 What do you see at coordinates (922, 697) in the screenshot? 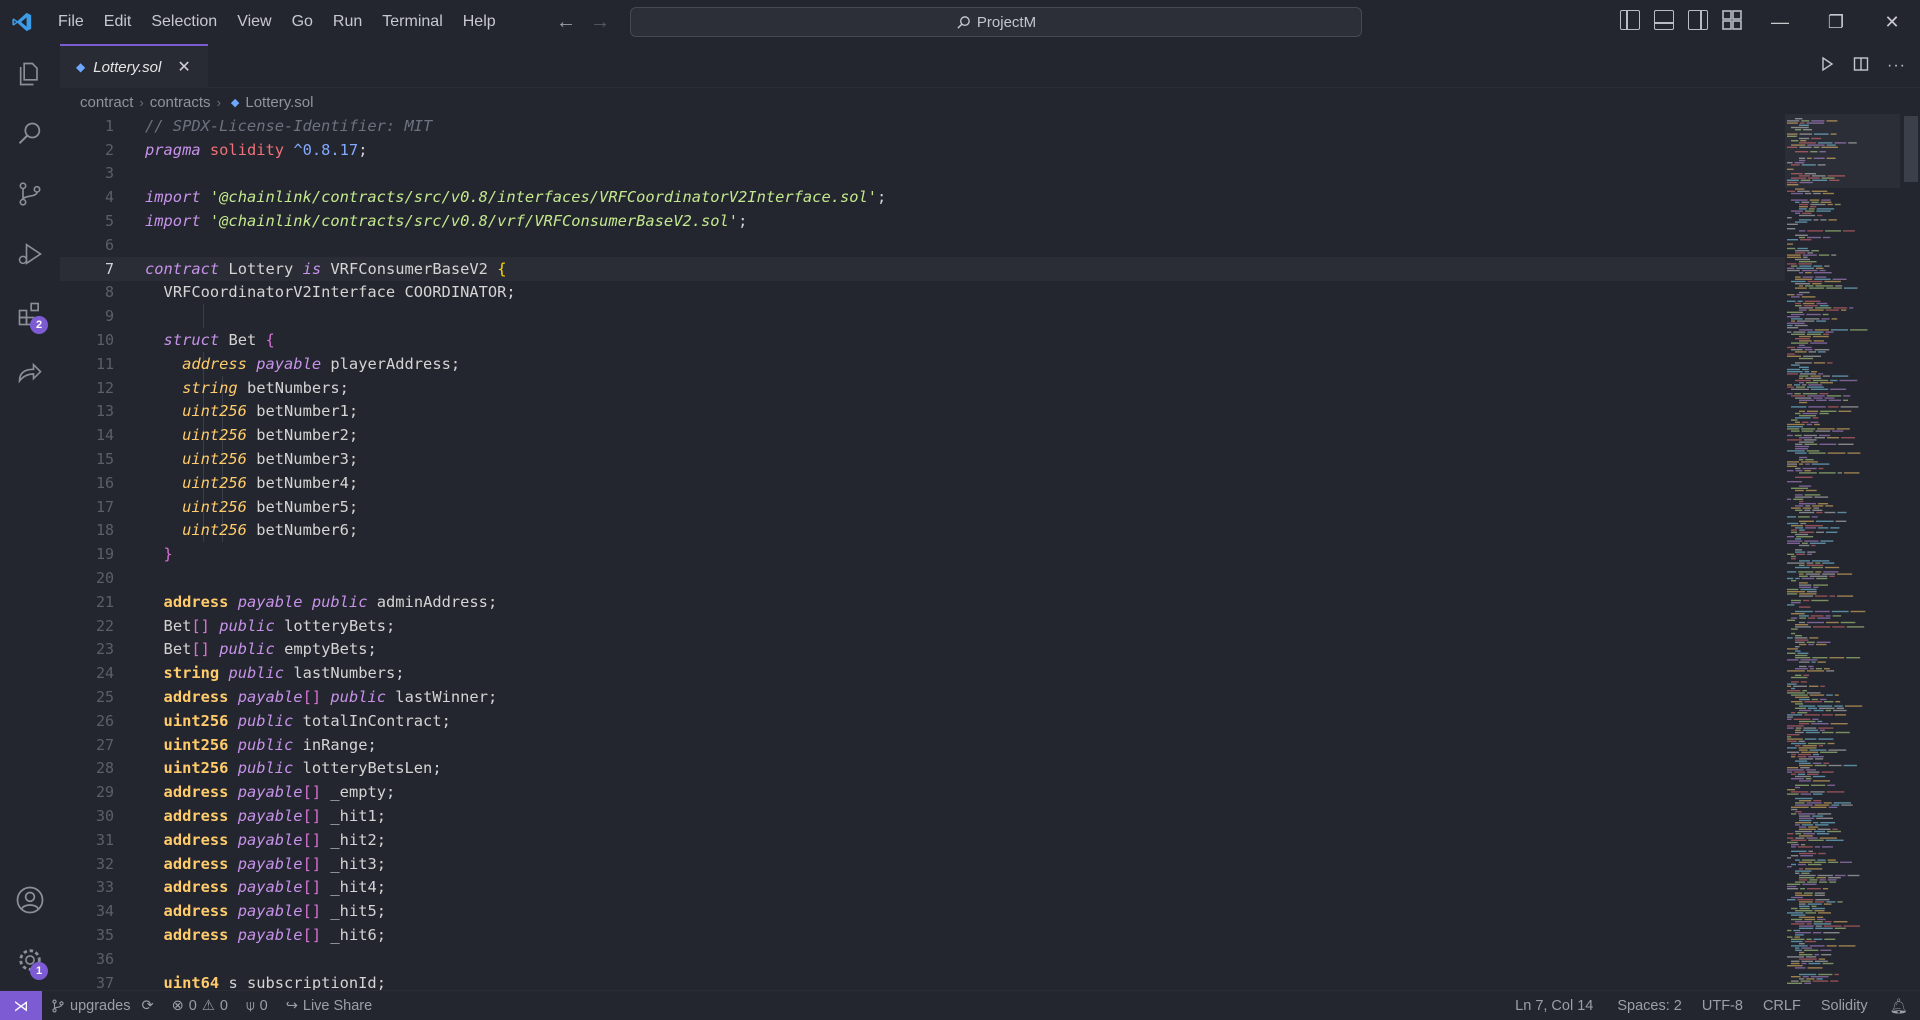
I see `code-line: 25 address payable[] public lastWinner;` at bounding box center [922, 697].